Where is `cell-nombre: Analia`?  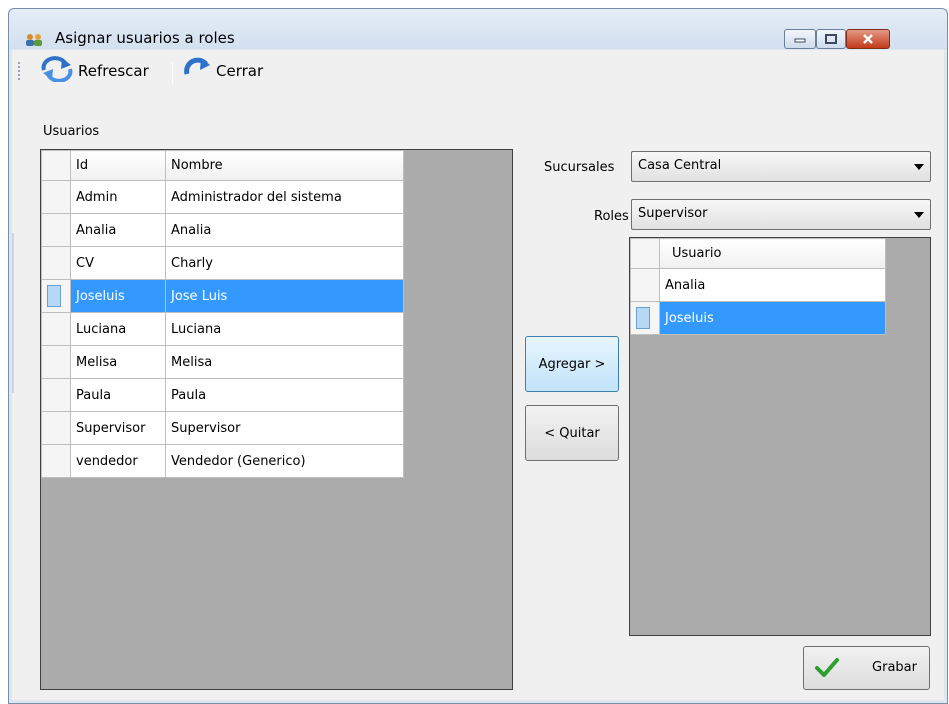 cell-nombre: Analia is located at coordinates (284, 230).